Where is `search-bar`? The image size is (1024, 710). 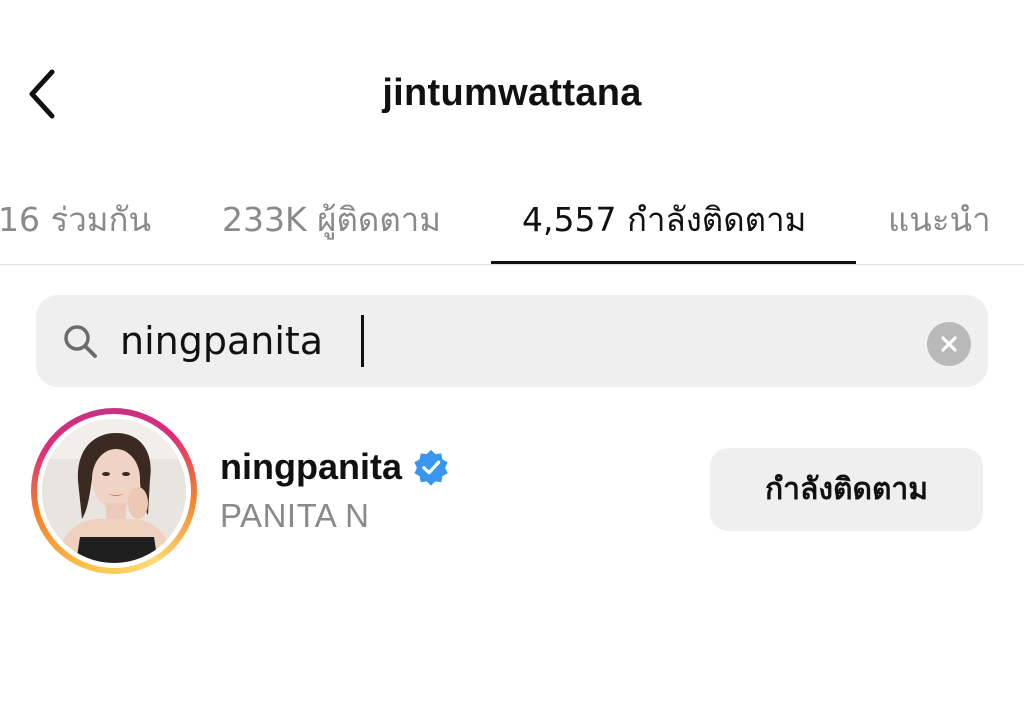 search-bar is located at coordinates (512, 341).